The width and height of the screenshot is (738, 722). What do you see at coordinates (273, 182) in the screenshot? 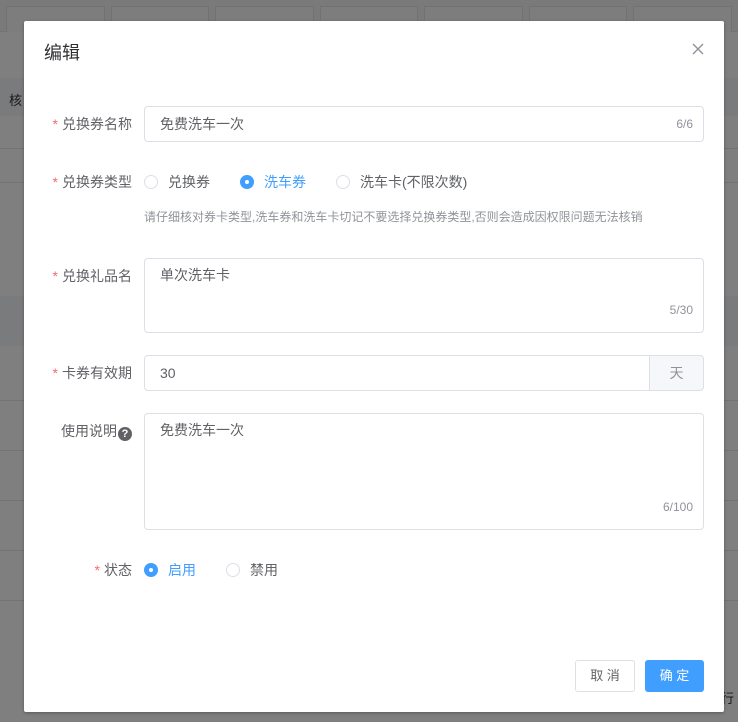
I see `coupon-type-radio-carwash: 洗车券` at bounding box center [273, 182].